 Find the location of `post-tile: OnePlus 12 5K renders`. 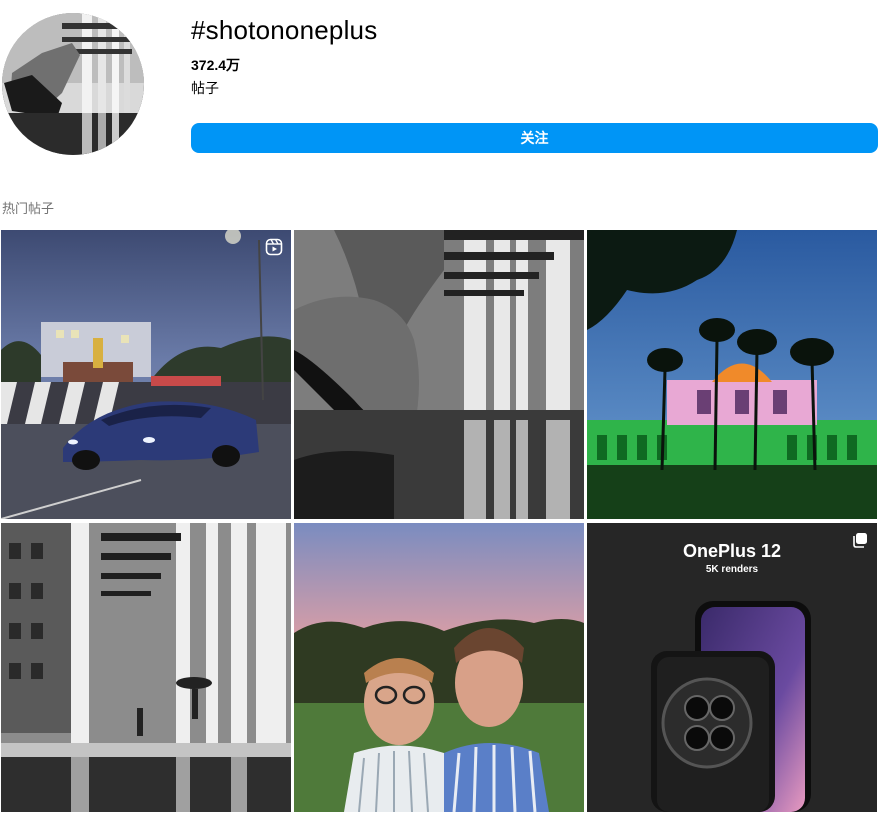

post-tile: OnePlus 12 5K renders is located at coordinates (732, 667).